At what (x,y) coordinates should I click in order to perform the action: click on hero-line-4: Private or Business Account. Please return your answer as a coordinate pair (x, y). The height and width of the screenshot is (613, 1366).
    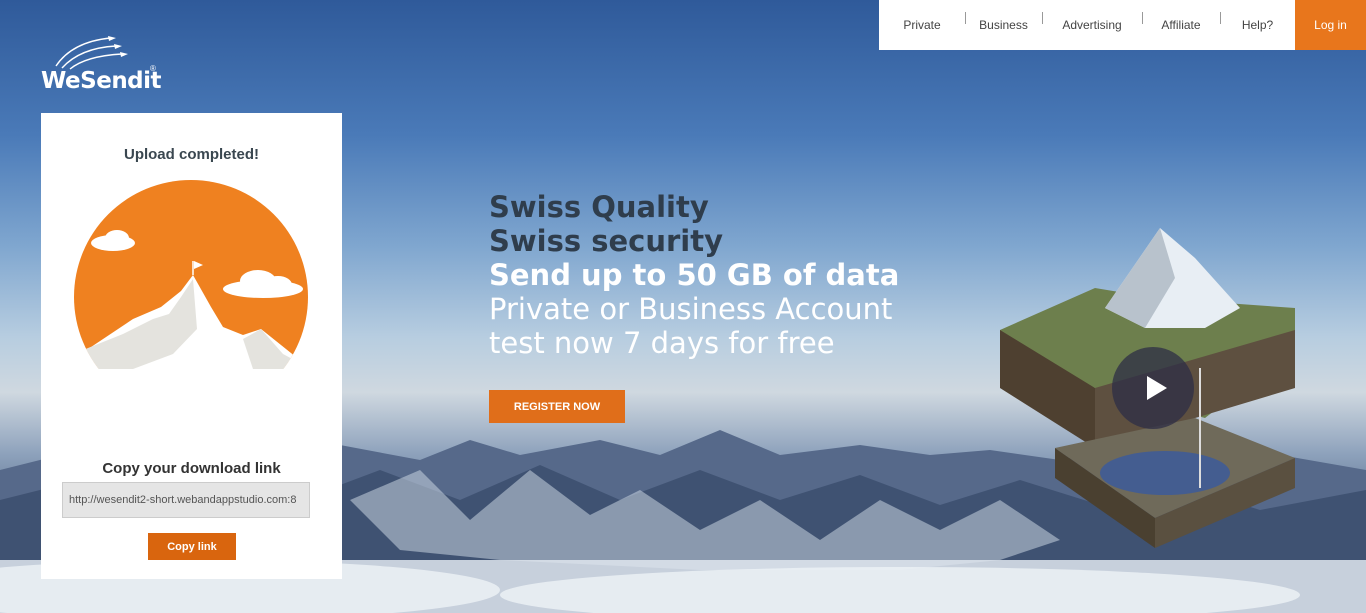
    Looking at the image, I should click on (691, 309).